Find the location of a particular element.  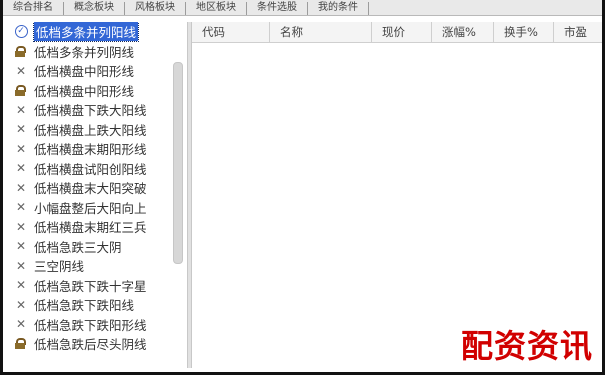

tree-item-label: 低档急跌三大阴 is located at coordinates (78, 247).